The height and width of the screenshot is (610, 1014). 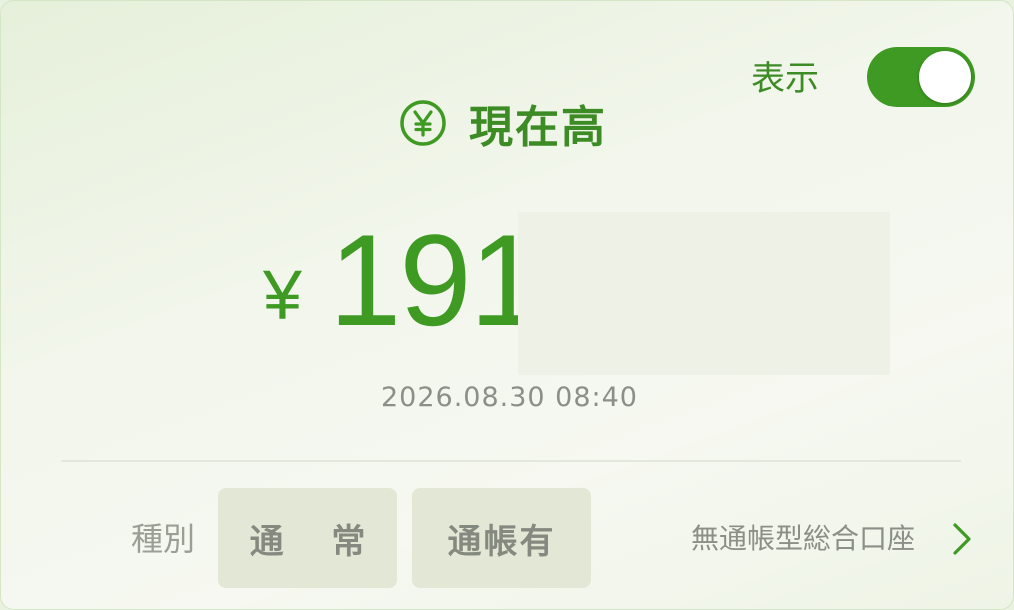 I want to click on display-toggle, so click(x=921, y=77).